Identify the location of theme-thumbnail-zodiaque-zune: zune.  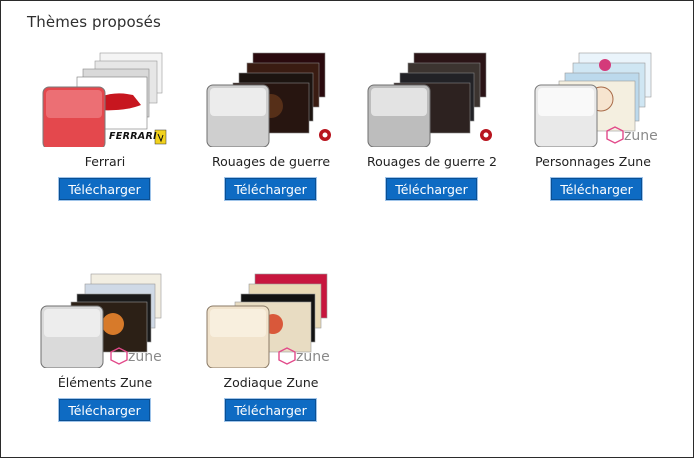
(271, 320).